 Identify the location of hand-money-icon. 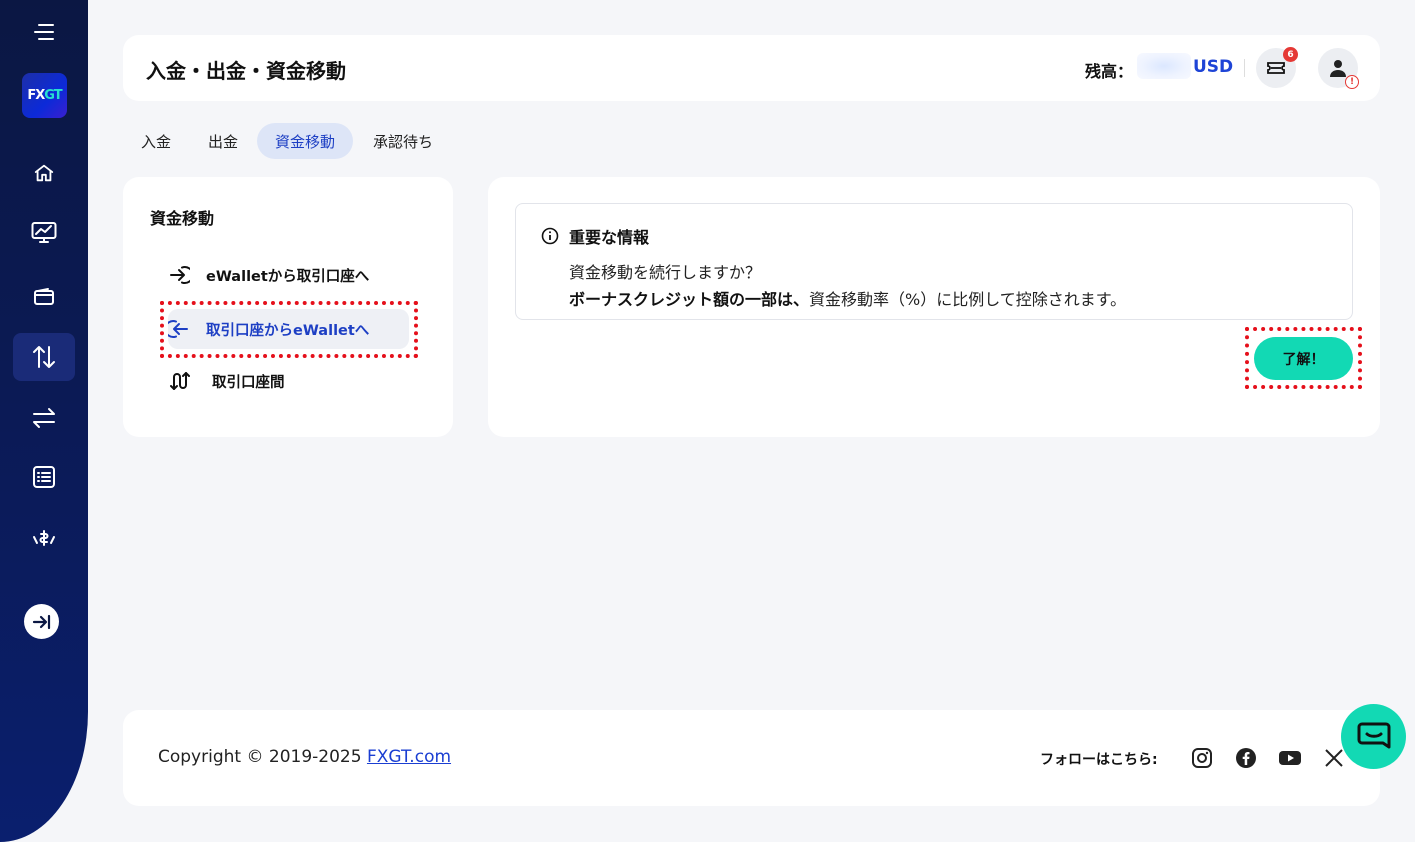
(44, 538).